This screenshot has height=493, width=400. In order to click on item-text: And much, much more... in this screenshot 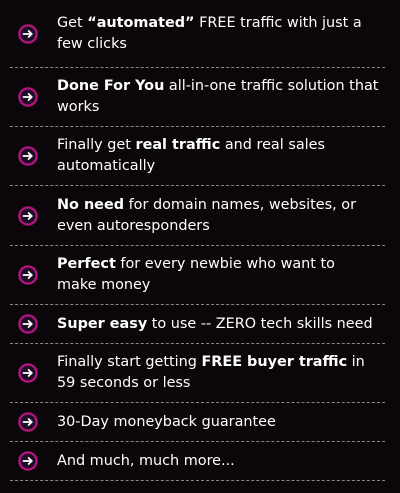, I will do `click(146, 460)`.